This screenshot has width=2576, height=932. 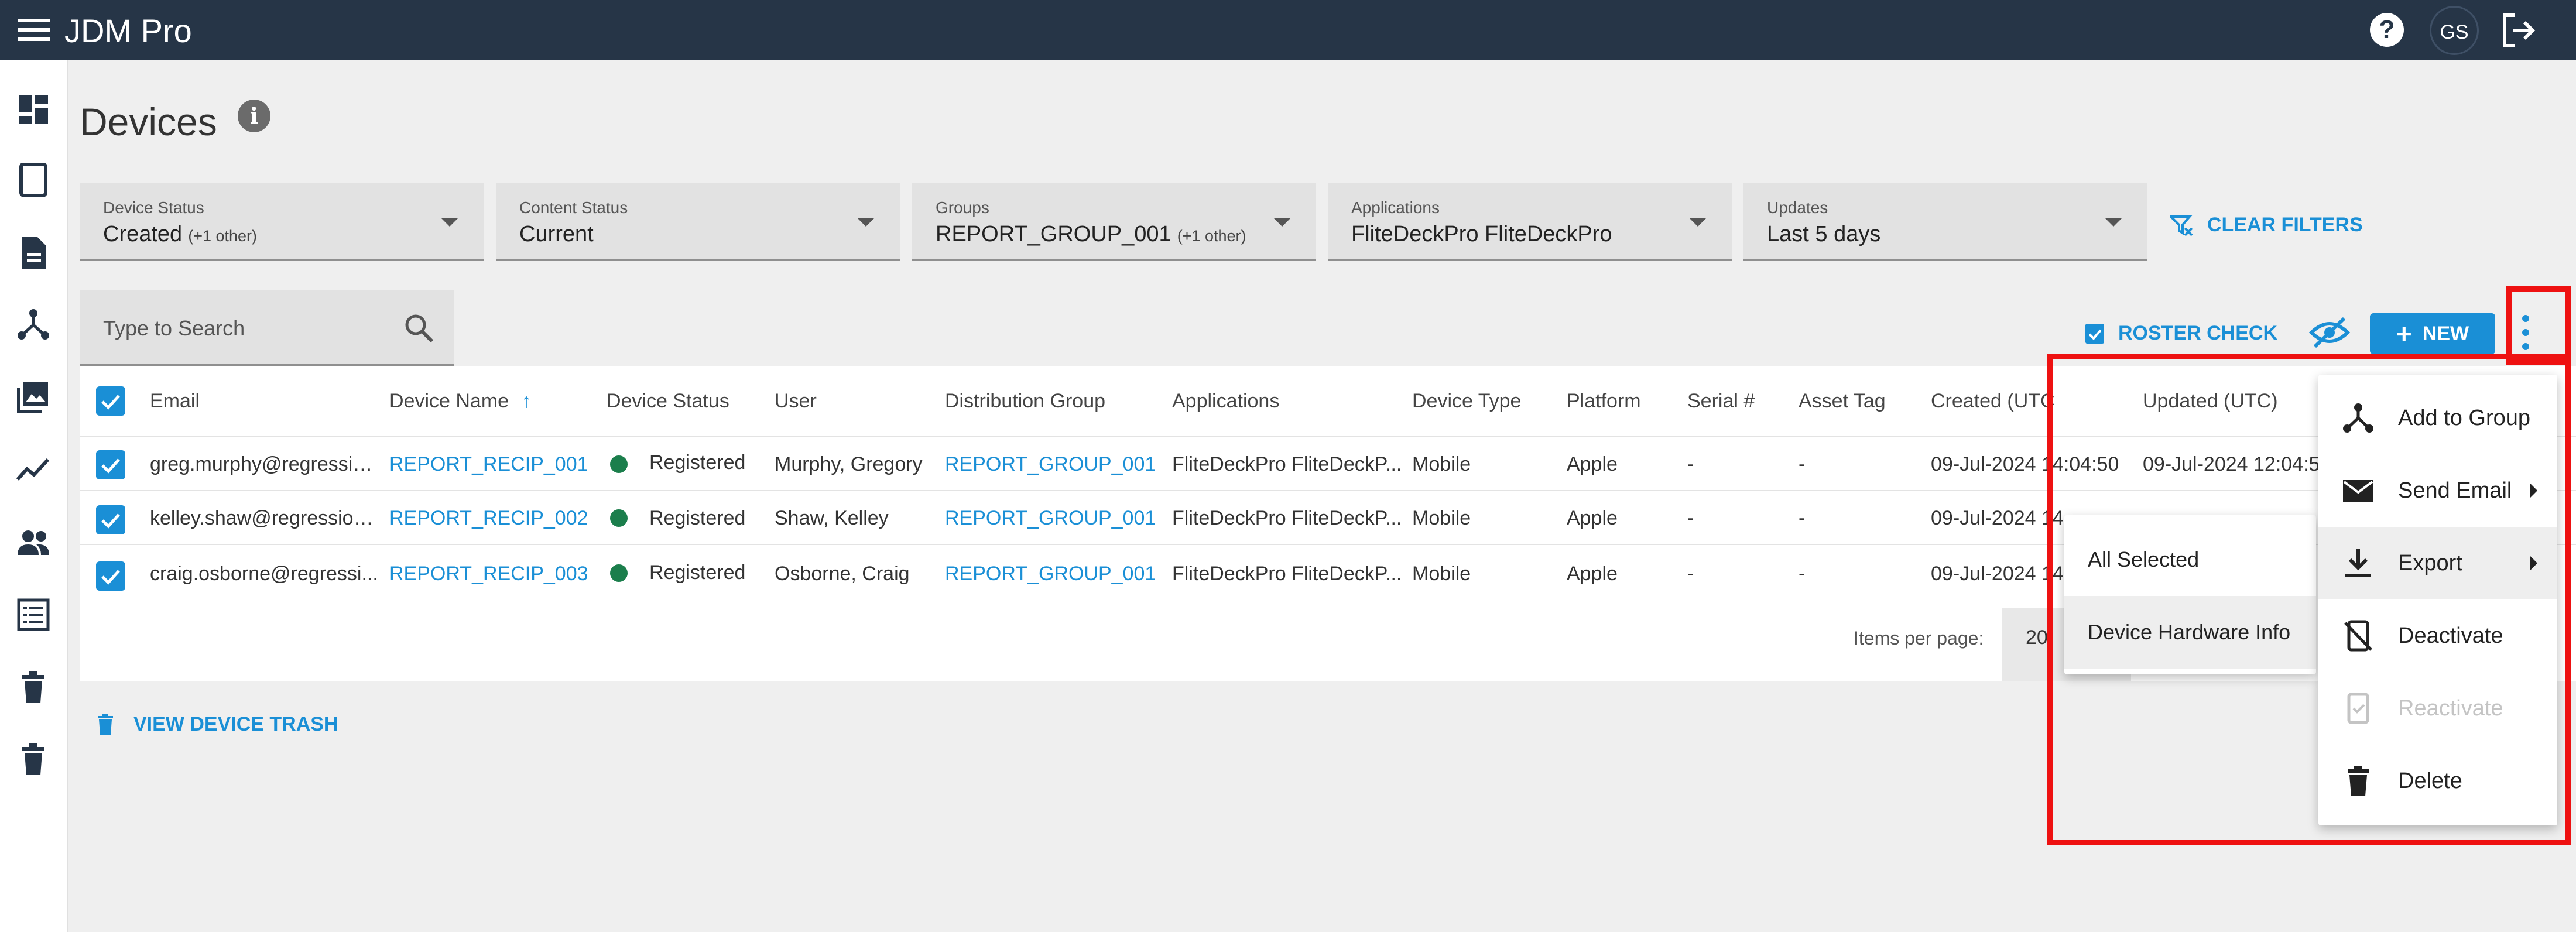 I want to click on clipboard-check-icon, so click(x=2094, y=334).